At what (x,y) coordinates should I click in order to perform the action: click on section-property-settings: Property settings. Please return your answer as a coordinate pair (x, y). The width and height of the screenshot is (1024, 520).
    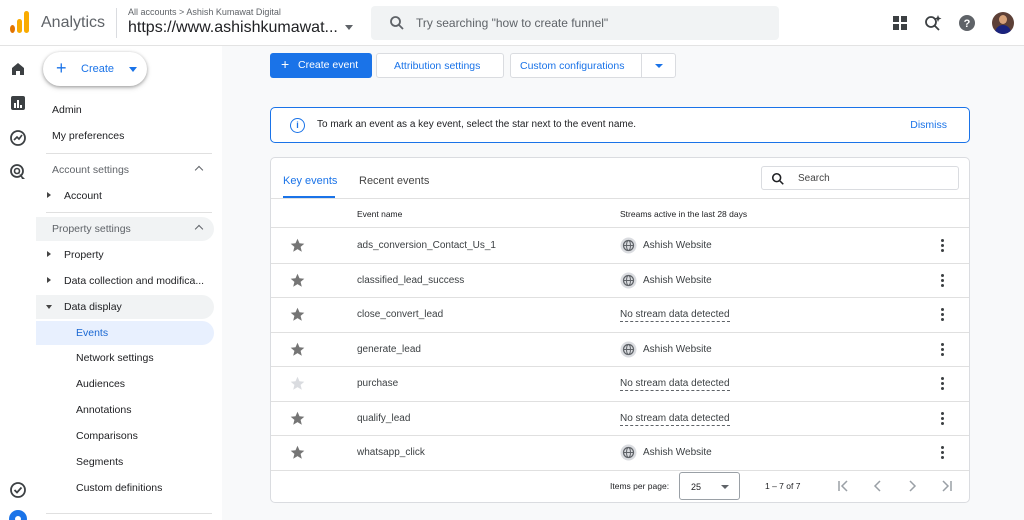
    Looking at the image, I should click on (125, 229).